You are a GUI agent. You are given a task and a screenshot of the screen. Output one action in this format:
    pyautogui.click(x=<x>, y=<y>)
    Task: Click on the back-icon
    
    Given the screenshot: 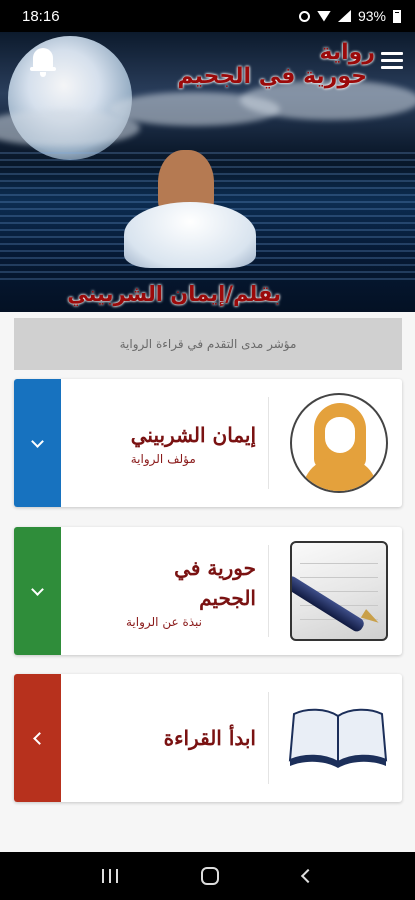 What is the action you would take?
    pyautogui.click(x=308, y=876)
    